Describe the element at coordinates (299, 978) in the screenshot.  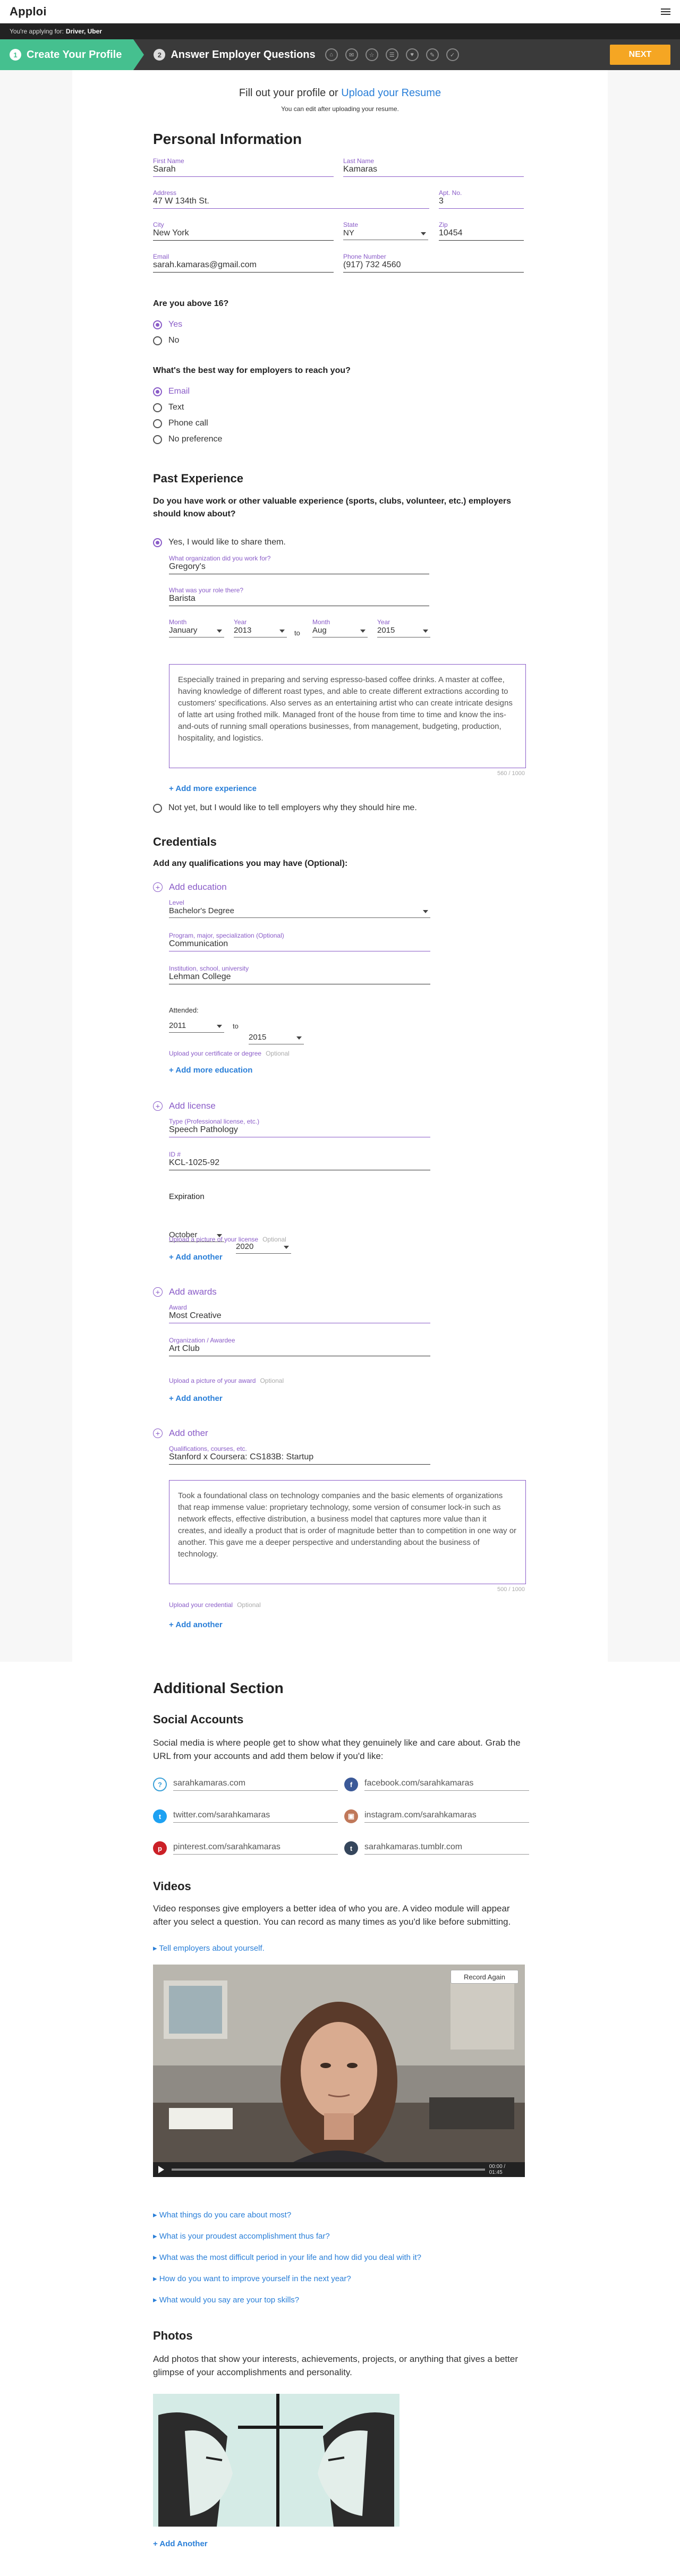
I see `institution-input: Lehman College` at that location.